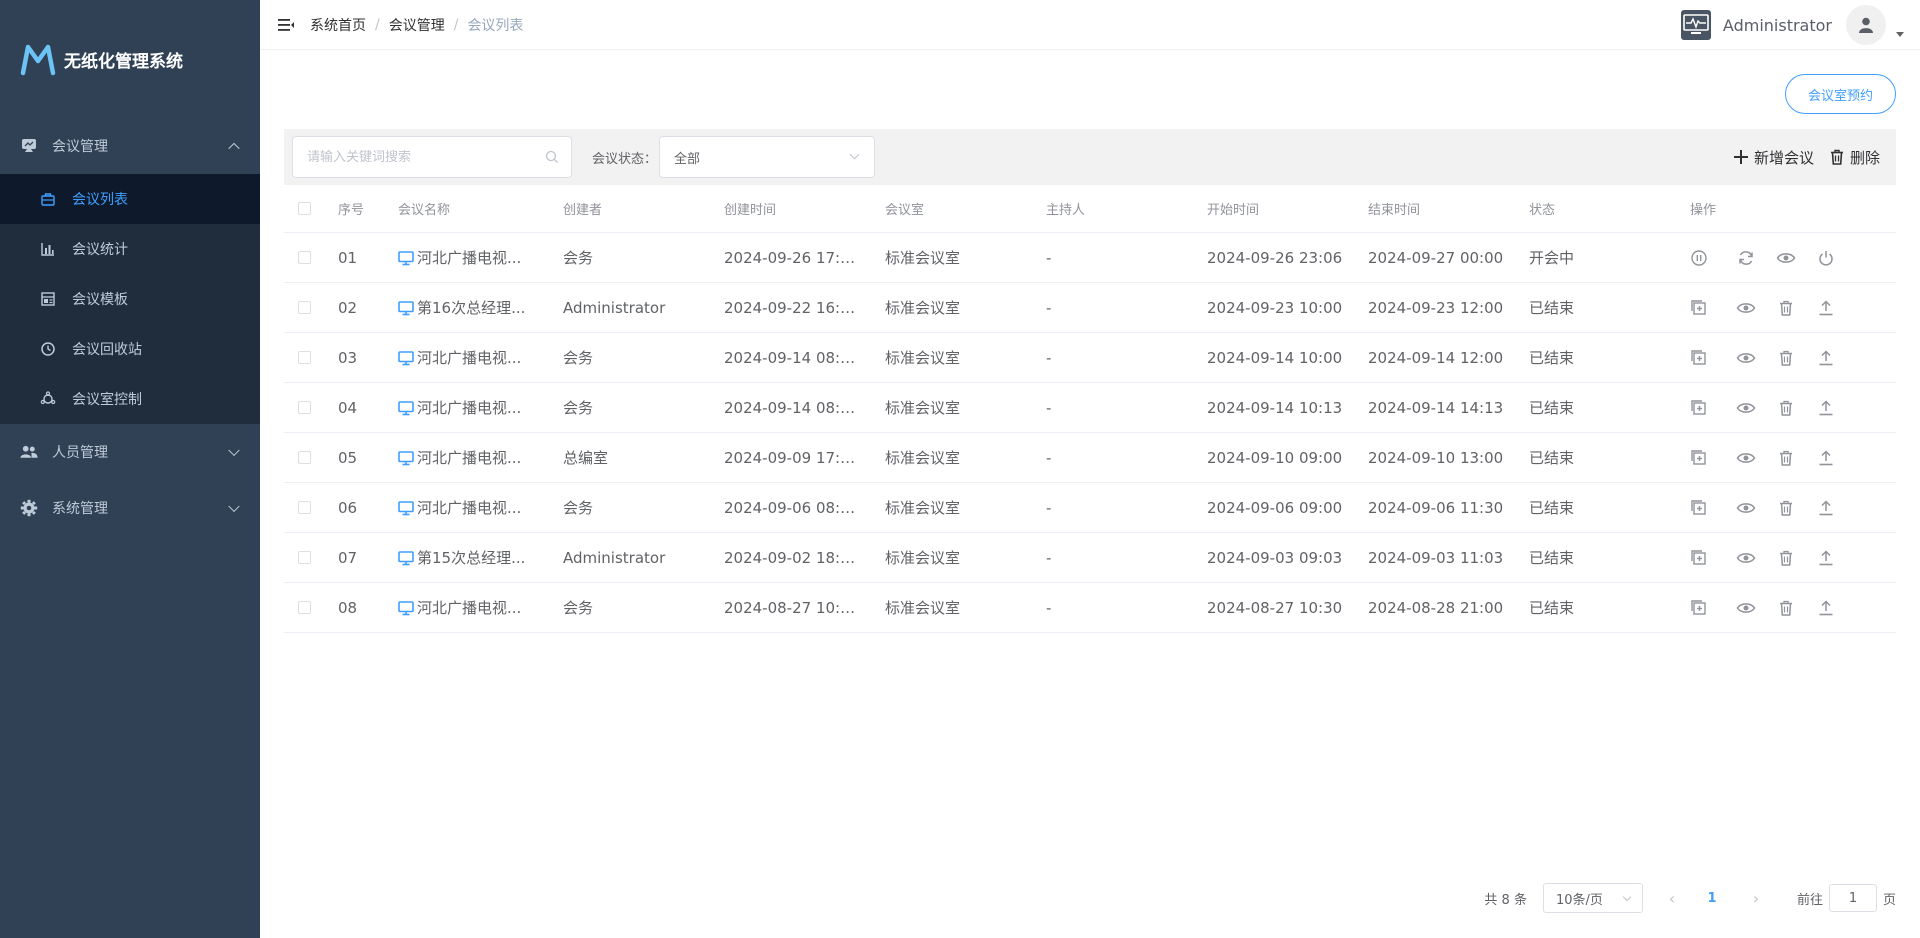 The height and width of the screenshot is (938, 1920). I want to click on next-page-icon: ›, so click(1756, 898).